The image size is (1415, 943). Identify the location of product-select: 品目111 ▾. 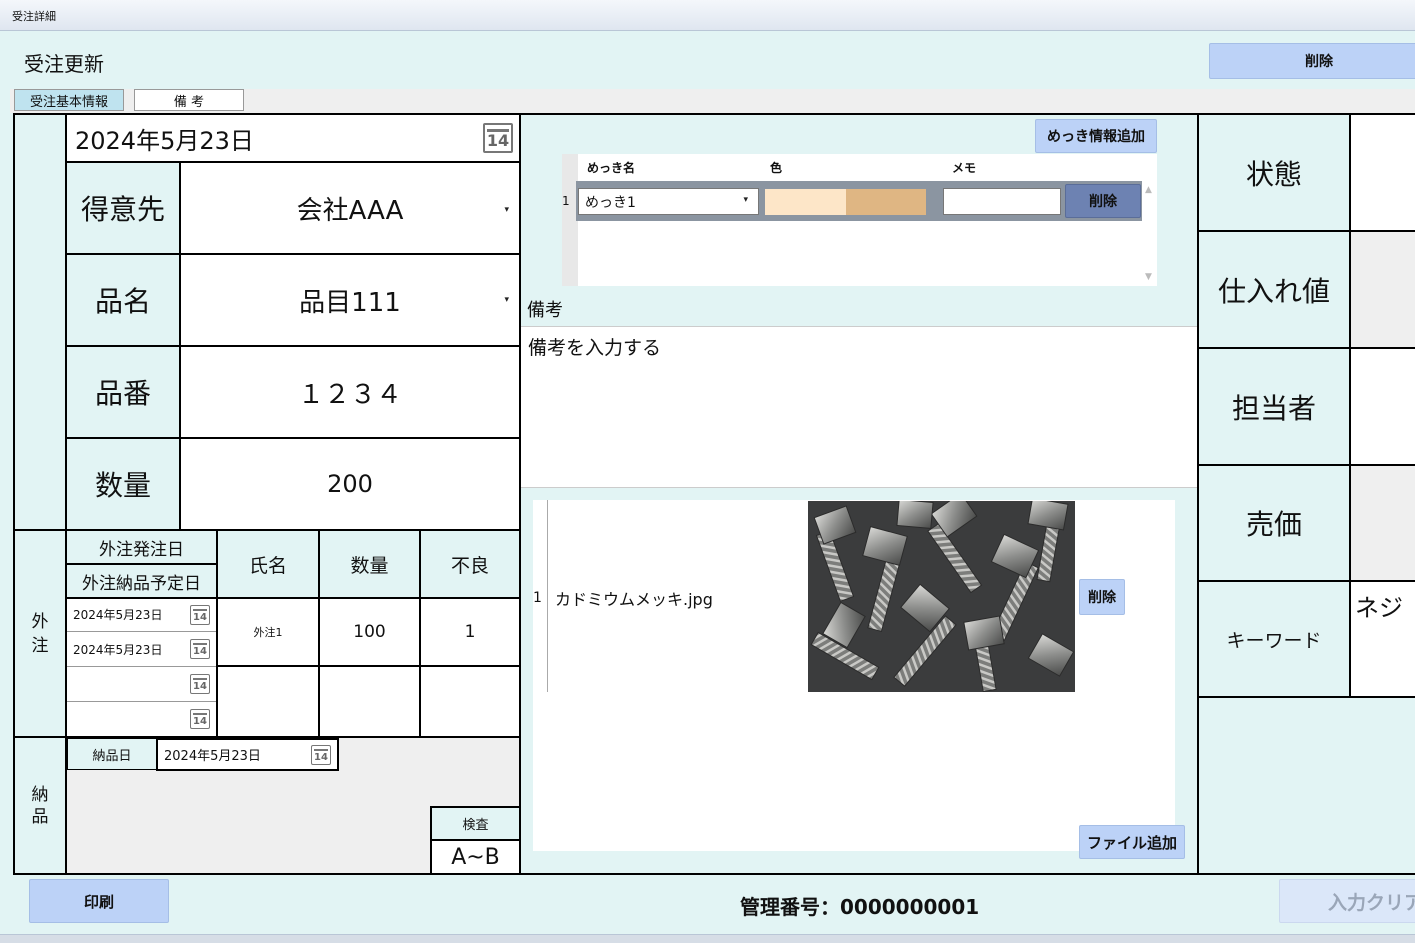
(350, 300).